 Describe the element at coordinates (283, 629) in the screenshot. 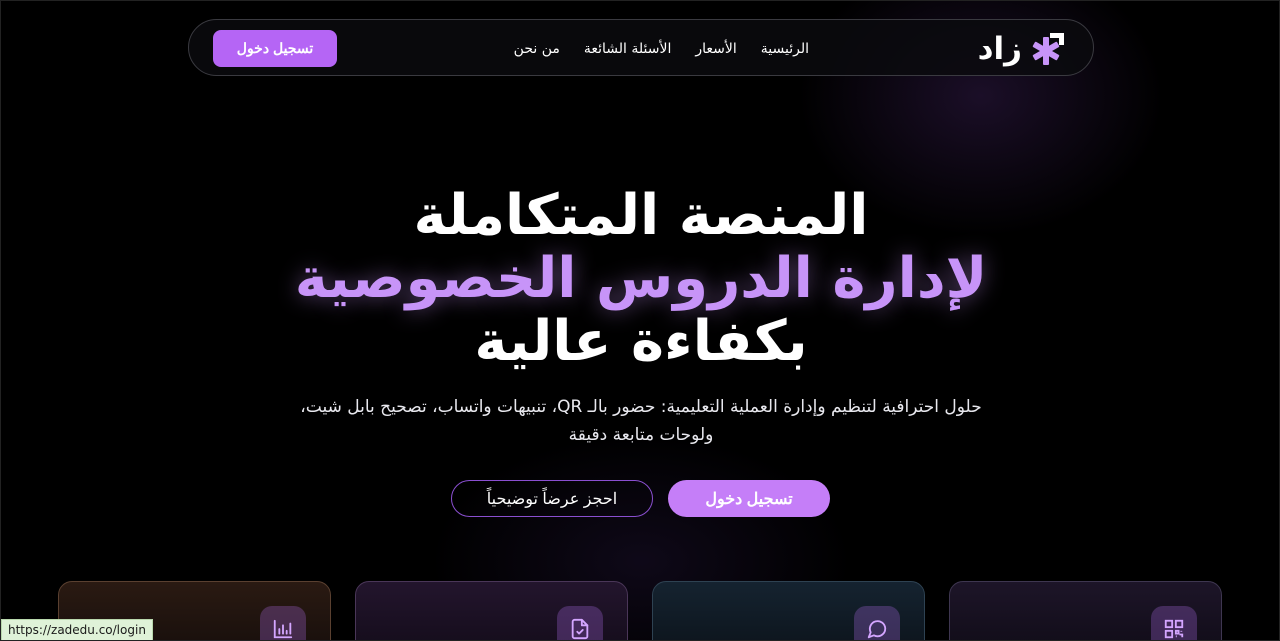

I see `bar-chart-icon` at that location.